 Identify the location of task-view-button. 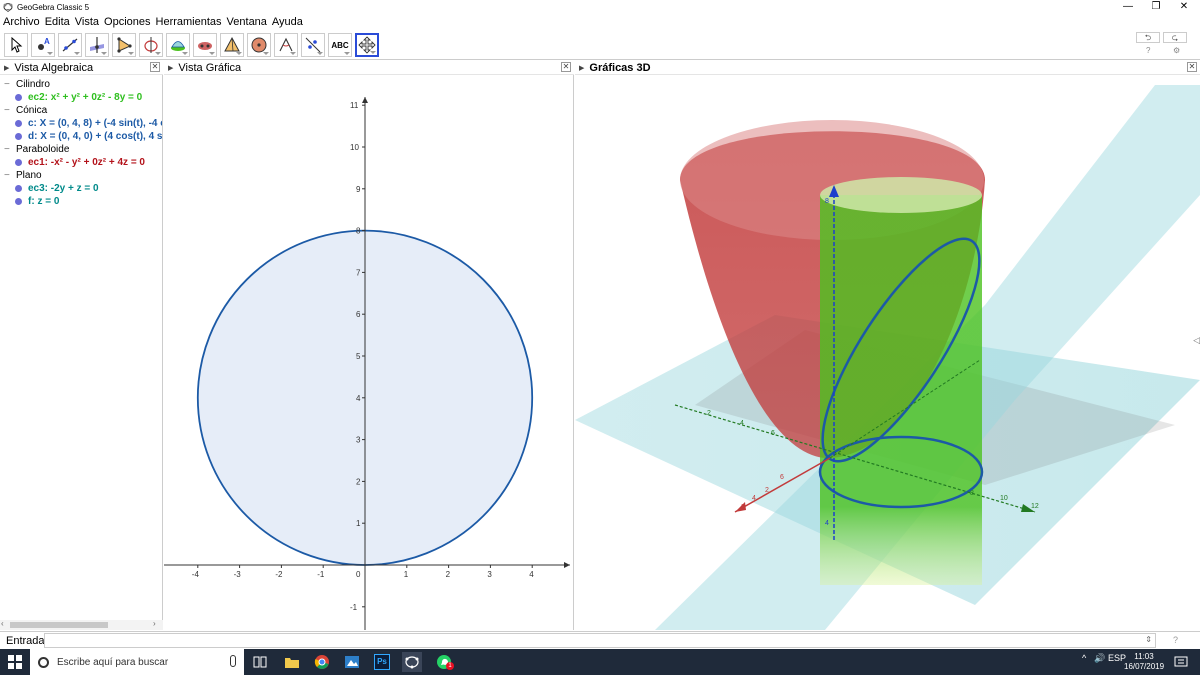
(260, 662).